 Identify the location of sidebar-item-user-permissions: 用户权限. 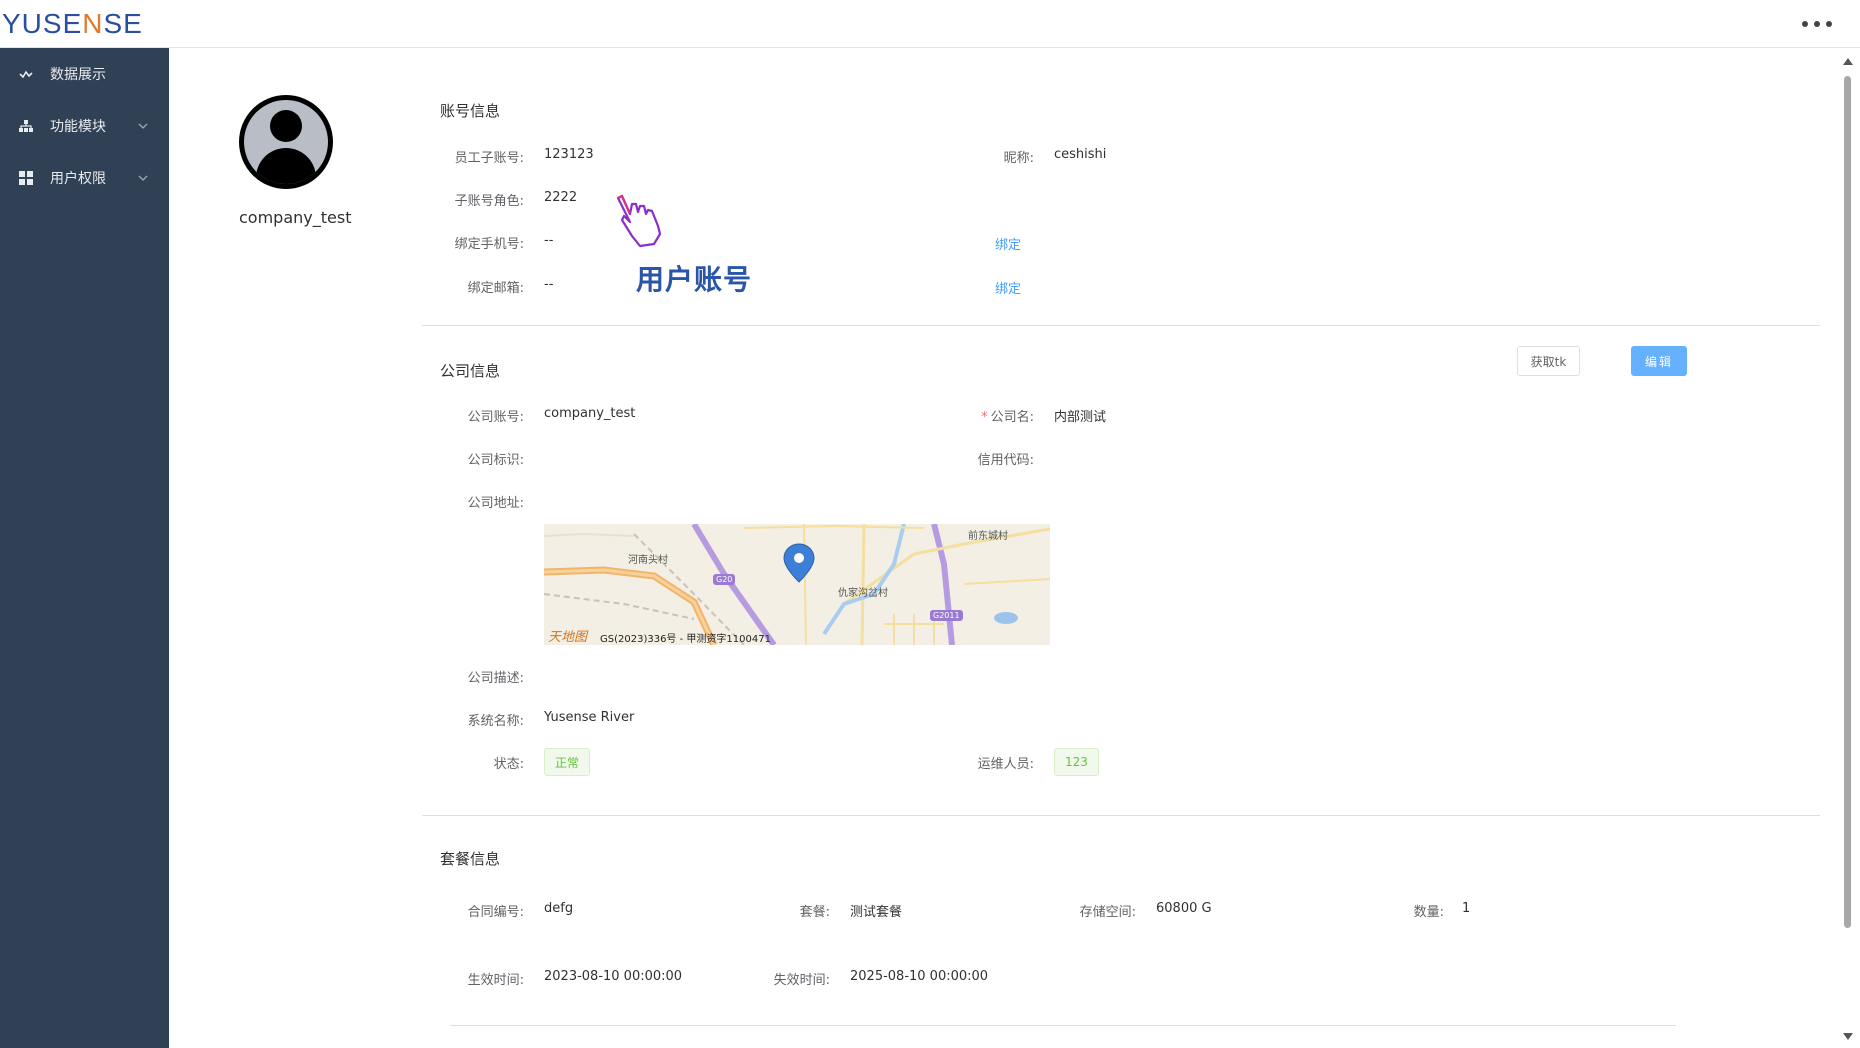
(84, 178).